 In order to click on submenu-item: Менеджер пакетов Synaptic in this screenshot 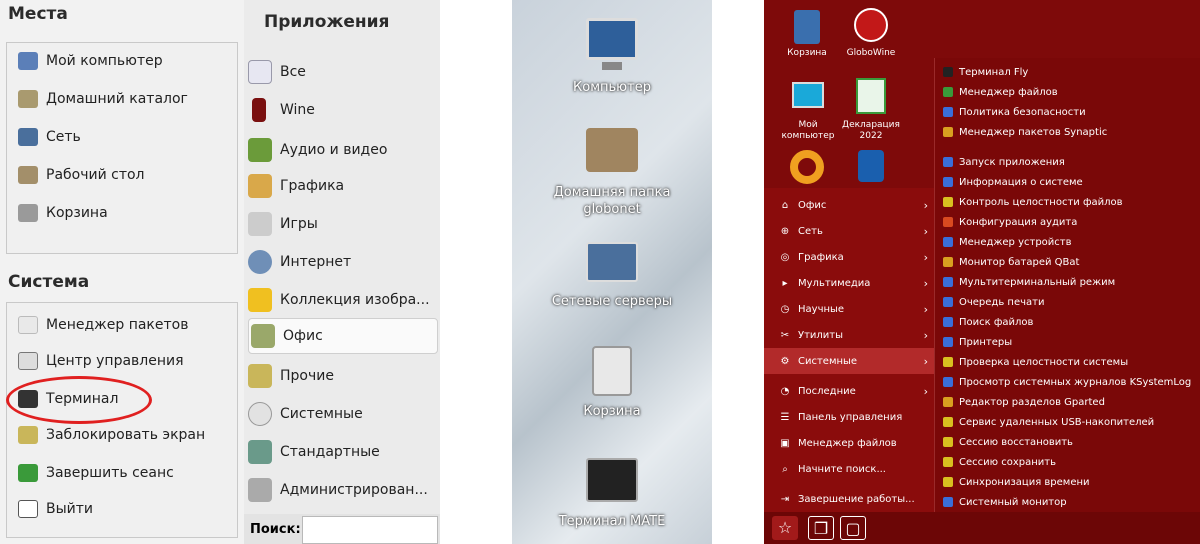, I will do `click(1025, 132)`.